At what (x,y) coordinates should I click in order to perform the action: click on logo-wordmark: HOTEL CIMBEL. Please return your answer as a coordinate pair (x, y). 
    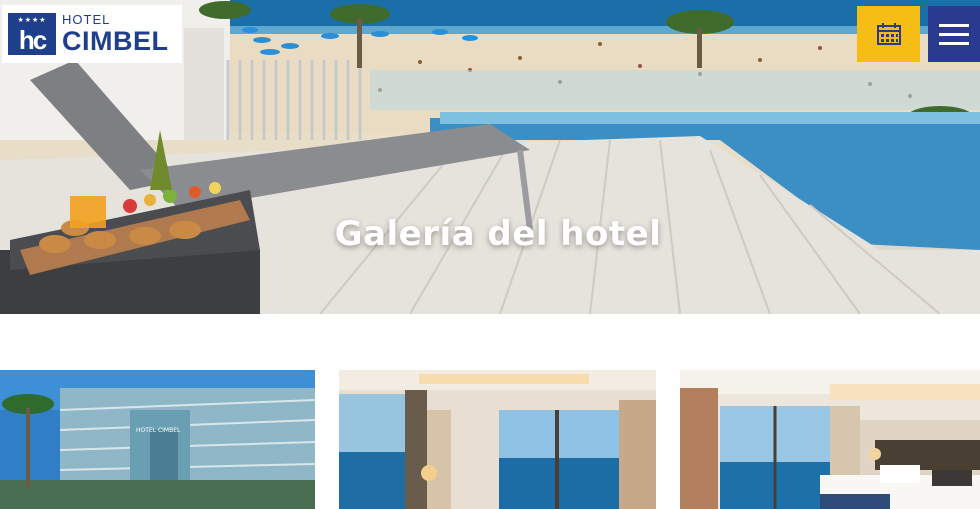
    Looking at the image, I should click on (115, 34).